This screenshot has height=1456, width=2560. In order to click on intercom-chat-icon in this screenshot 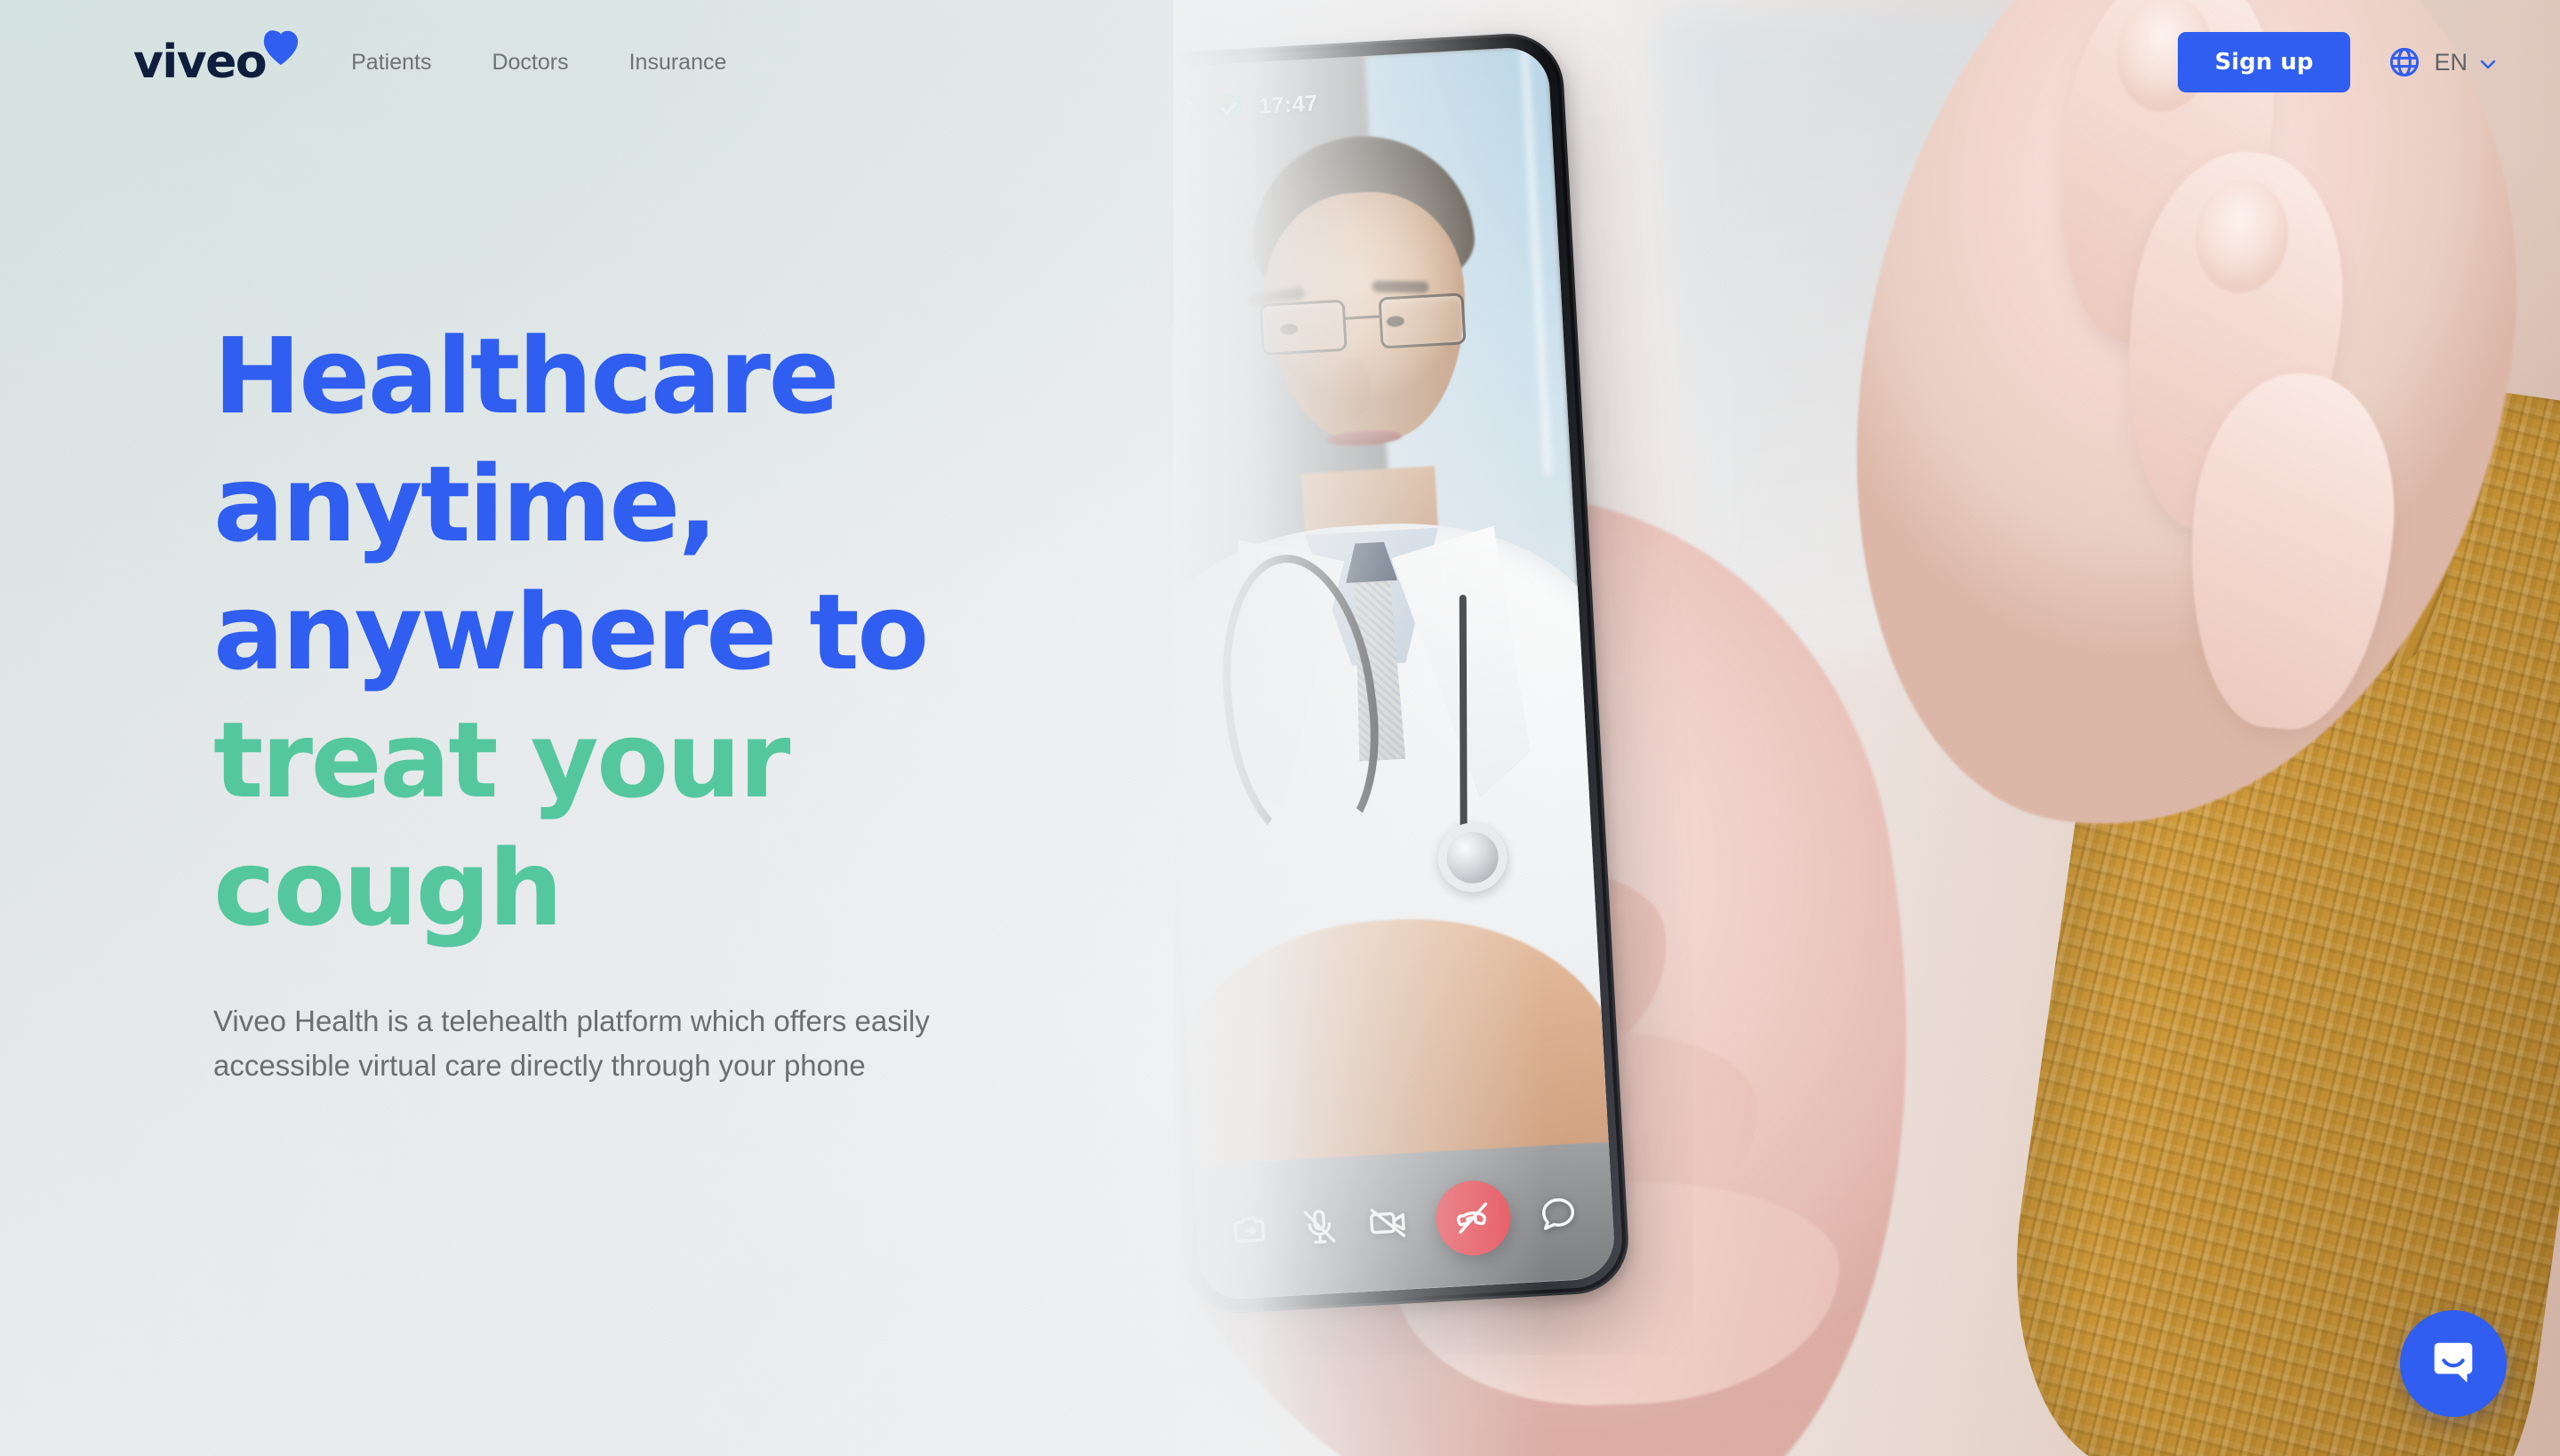, I will do `click(2453, 1363)`.